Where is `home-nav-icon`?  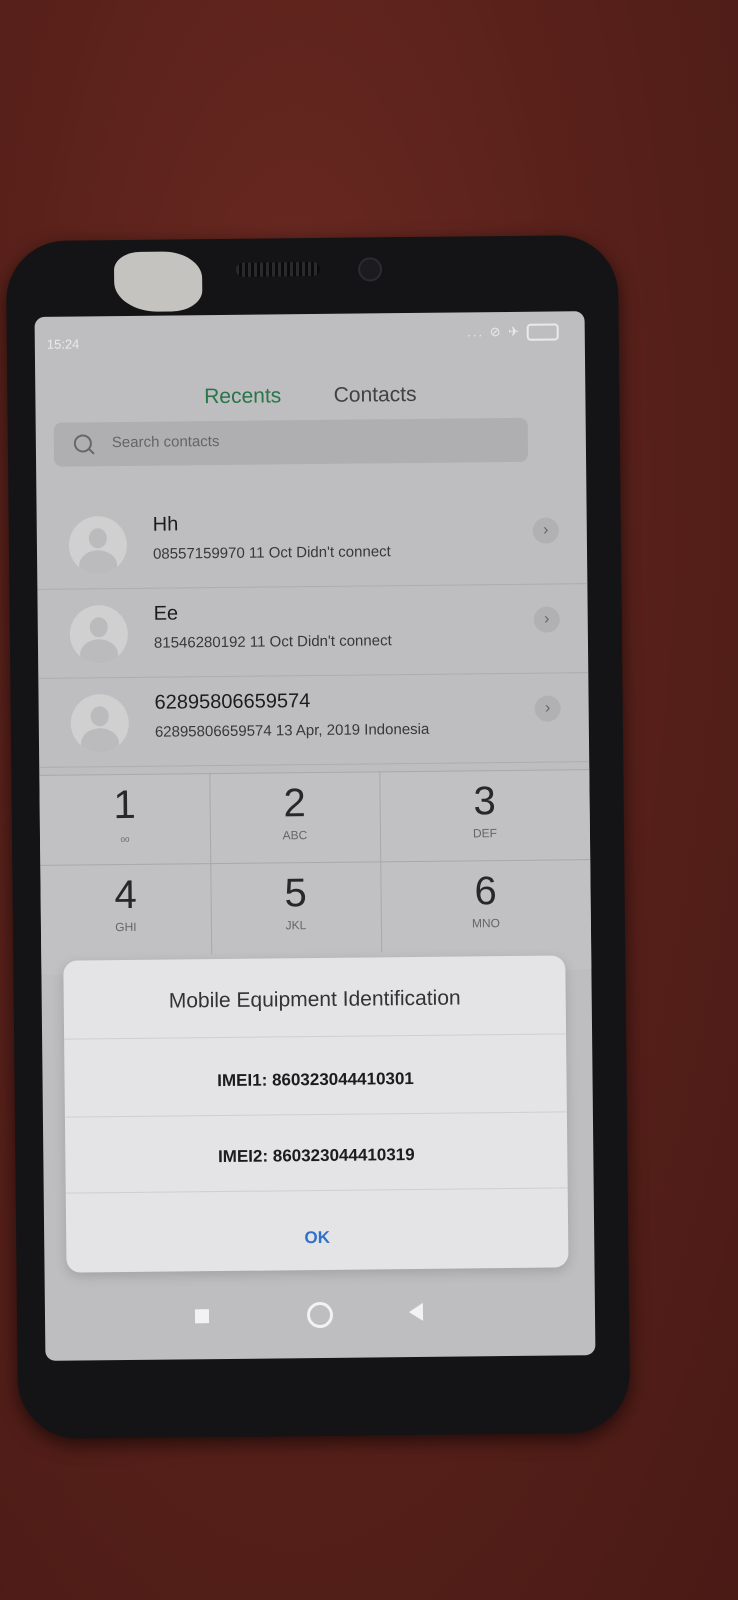
home-nav-icon is located at coordinates (320, 1315).